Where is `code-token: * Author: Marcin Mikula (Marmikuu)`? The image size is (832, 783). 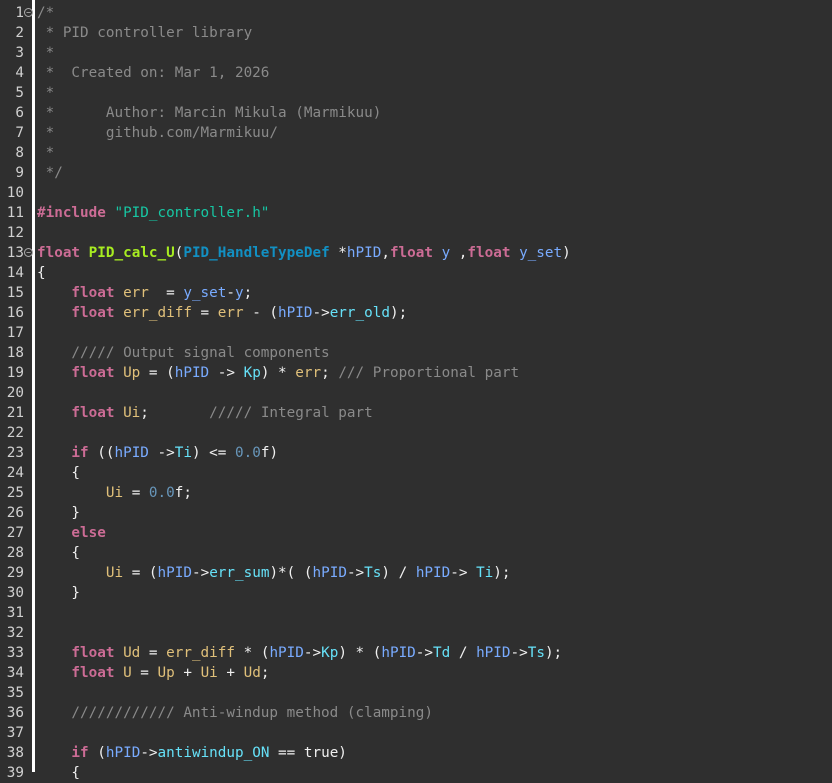
code-token: * Author: Marcin Mikula (Marmikuu) is located at coordinates (209, 113).